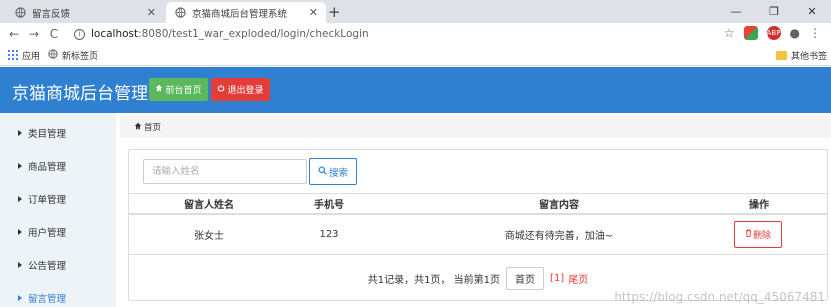 Image resolution: width=831 pixels, height=307 pixels. I want to click on search-button: 搜索, so click(333, 171).